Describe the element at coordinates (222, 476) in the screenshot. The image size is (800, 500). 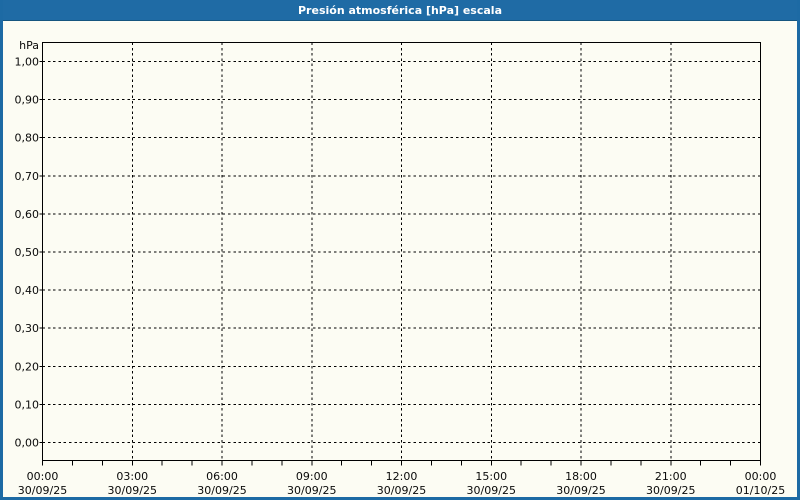
I see `x-tick-time-label: 06:00` at that location.